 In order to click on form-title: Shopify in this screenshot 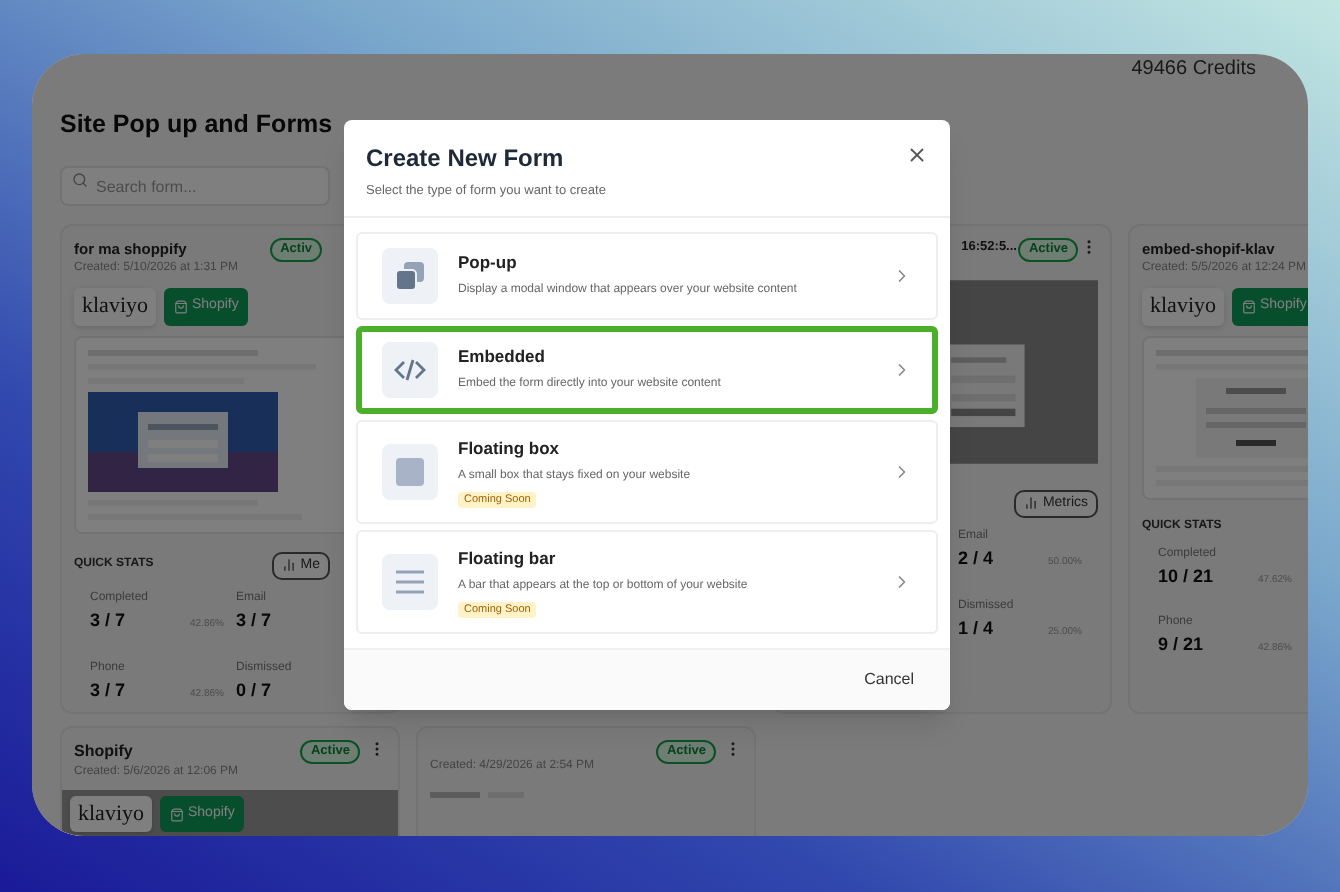, I will do `click(104, 751)`.